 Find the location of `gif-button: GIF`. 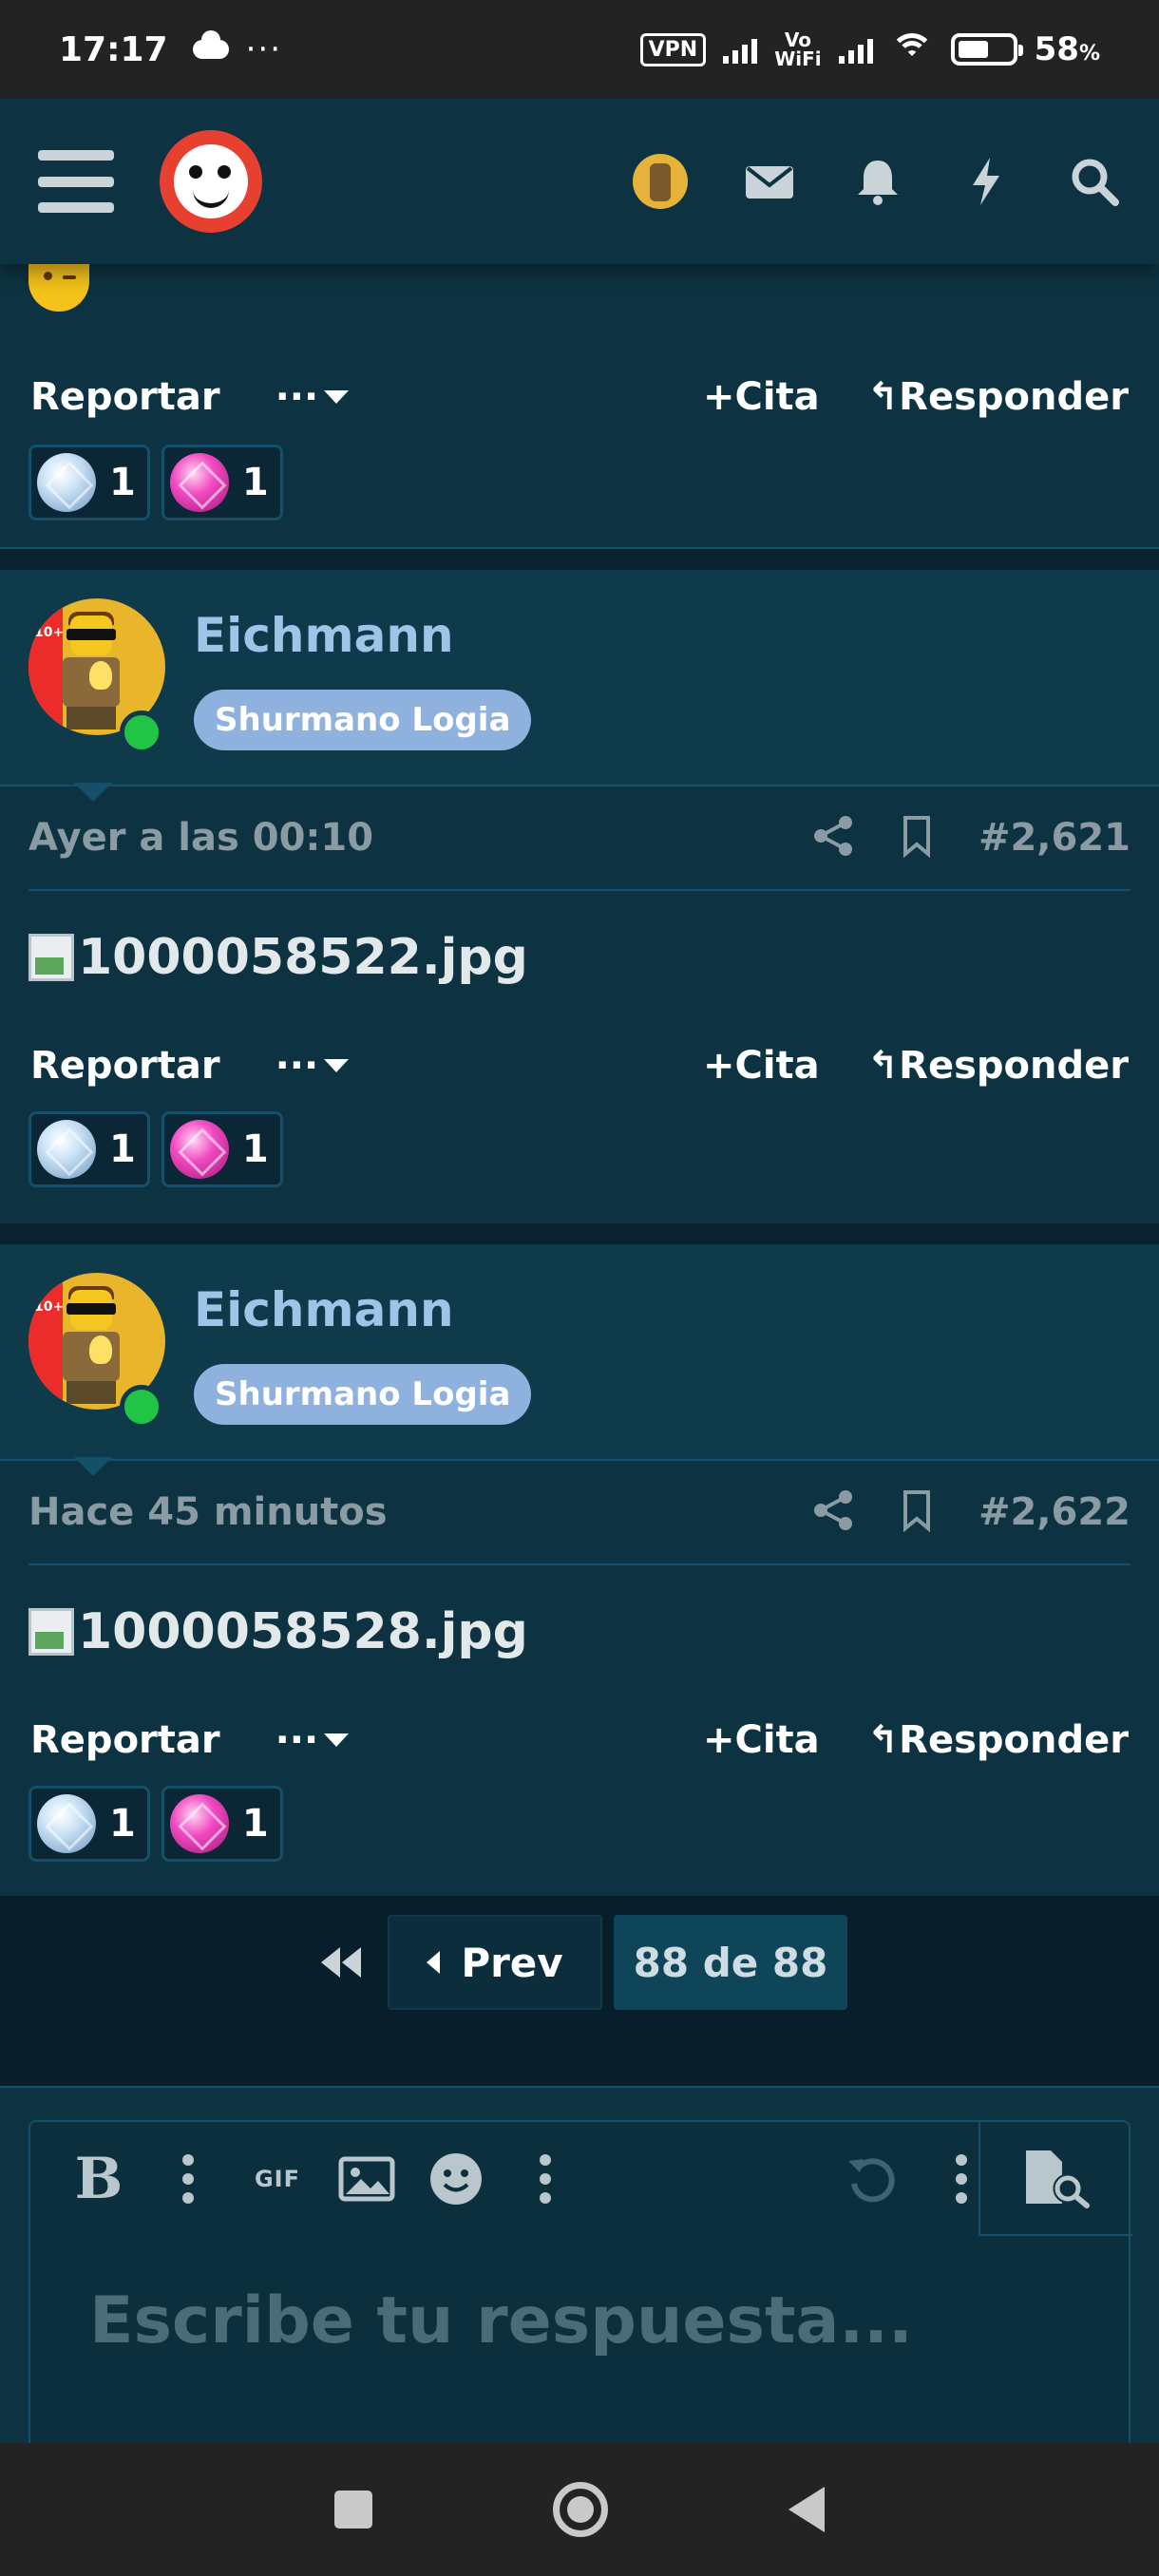

gif-button: GIF is located at coordinates (277, 2179).